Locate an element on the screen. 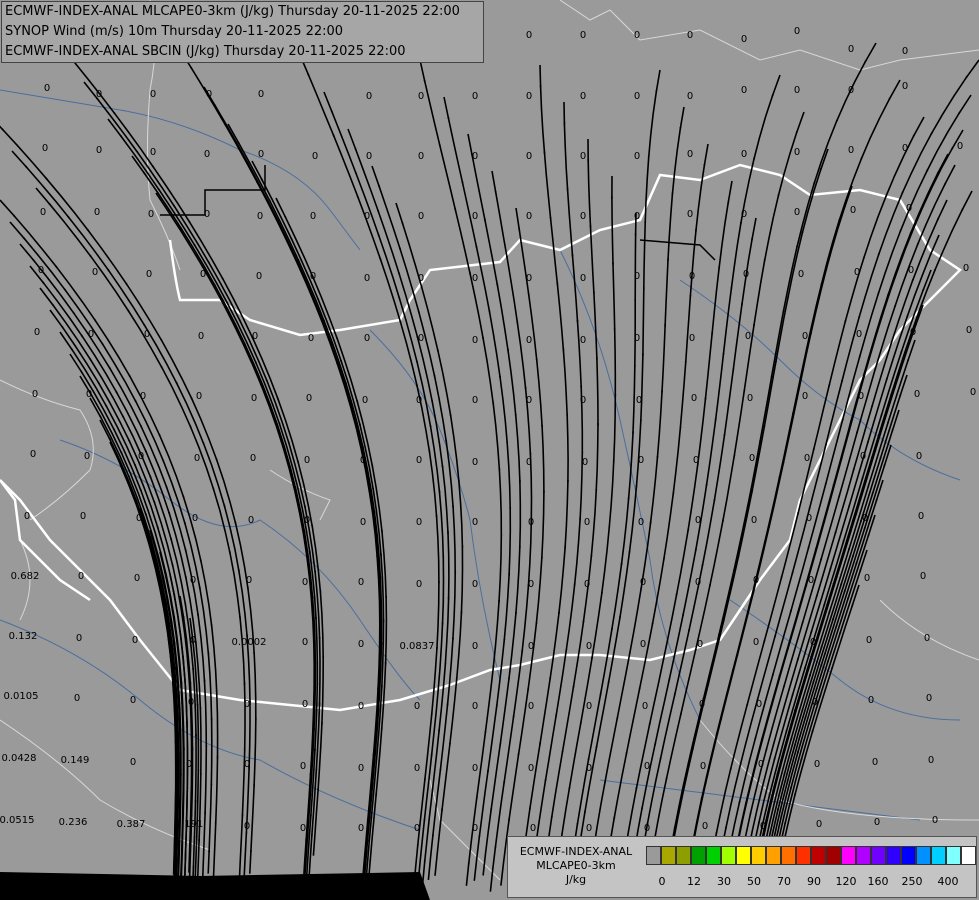 The image size is (979, 900). sbcin-value-label: 0.0002 is located at coordinates (249, 642).